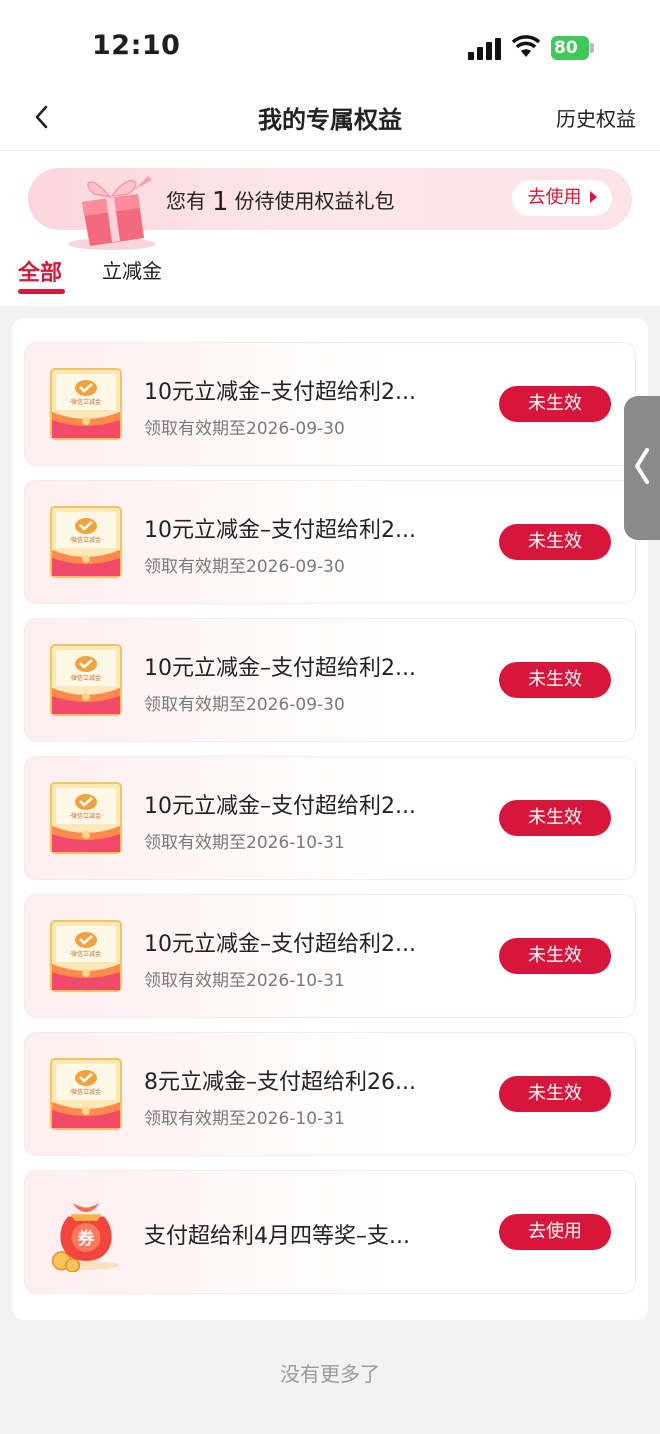 This screenshot has height=1434, width=660. Describe the element at coordinates (136, 45) in the screenshot. I see `status-time: 12:10` at that location.